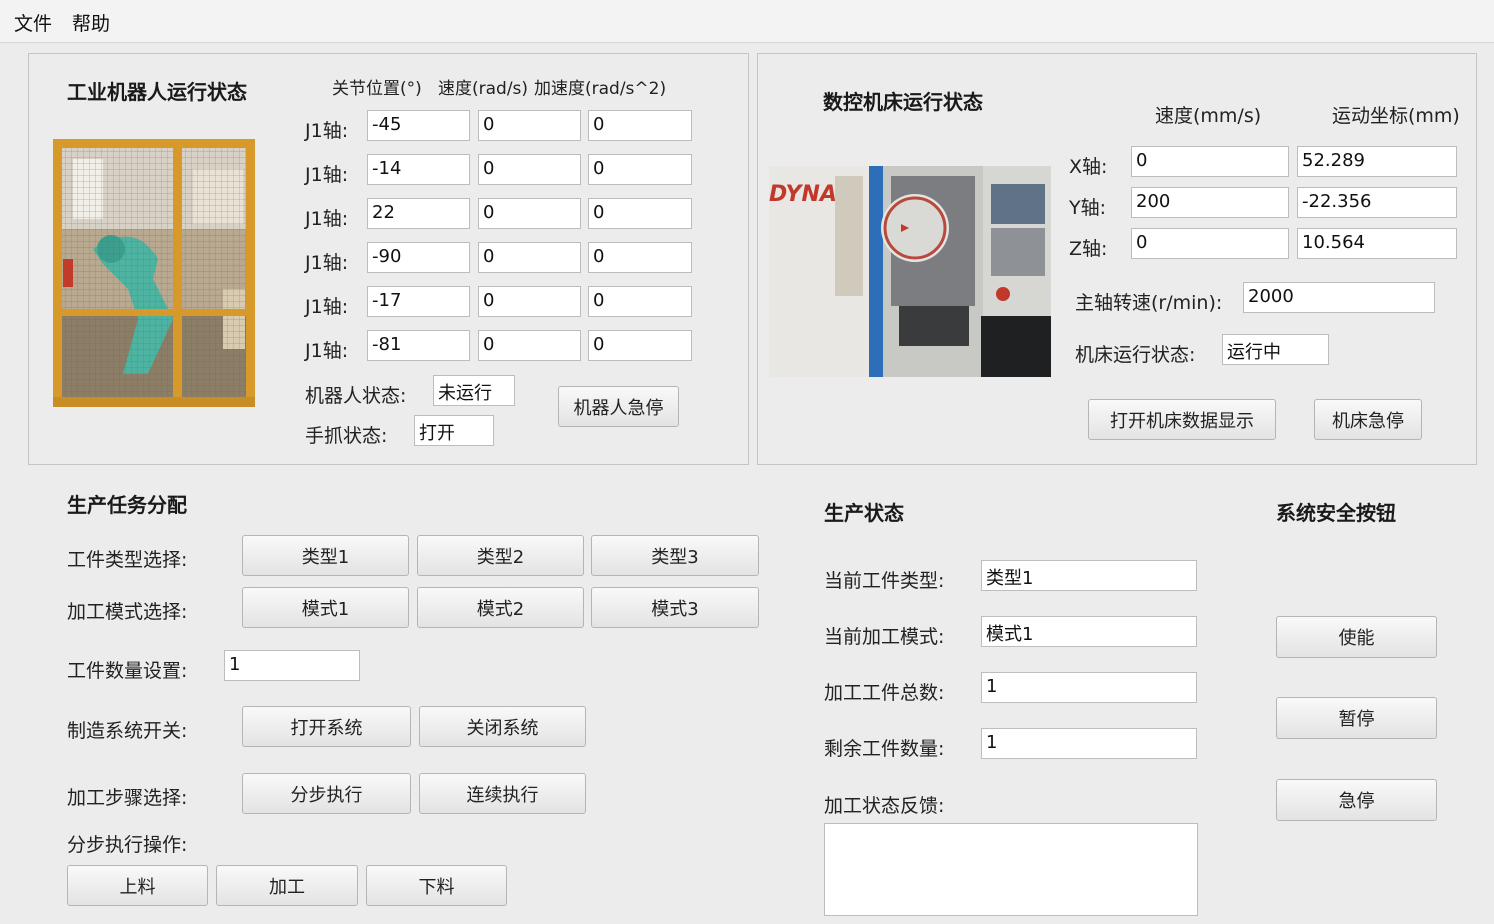 Image resolution: width=1494 pixels, height=924 pixels. Describe the element at coordinates (1368, 419) in the screenshot. I see `cnc-estop-button: 机床急停` at that location.